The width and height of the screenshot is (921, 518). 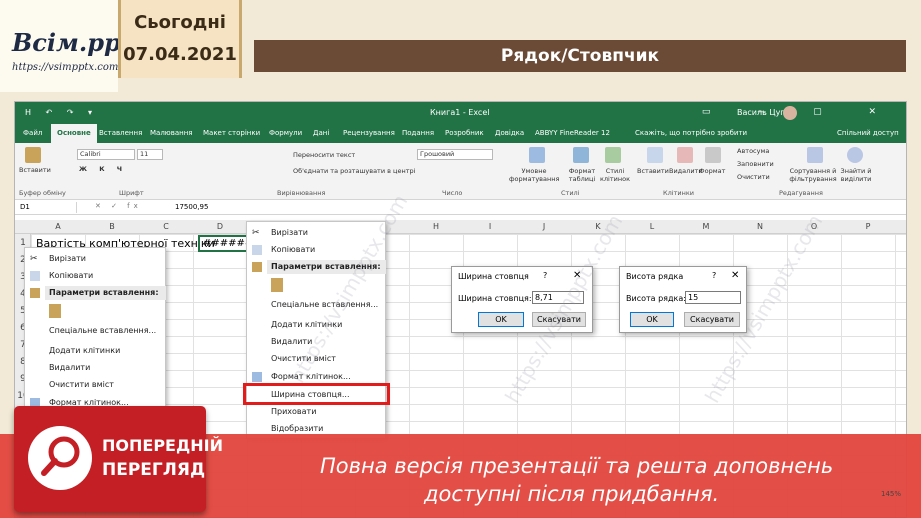 I want to click on tab-draw: Малювання, so click(x=171, y=133).